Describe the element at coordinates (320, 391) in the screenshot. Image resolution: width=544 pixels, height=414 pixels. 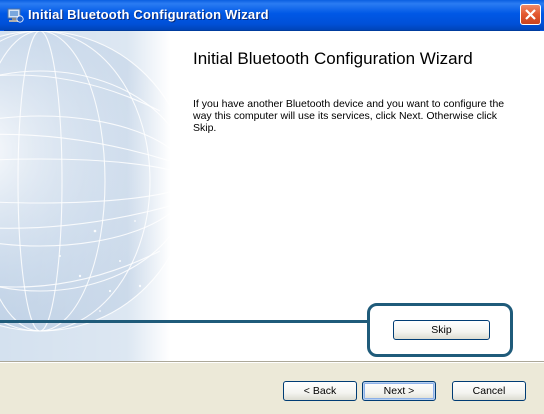
I see `back-button: < Back` at that location.